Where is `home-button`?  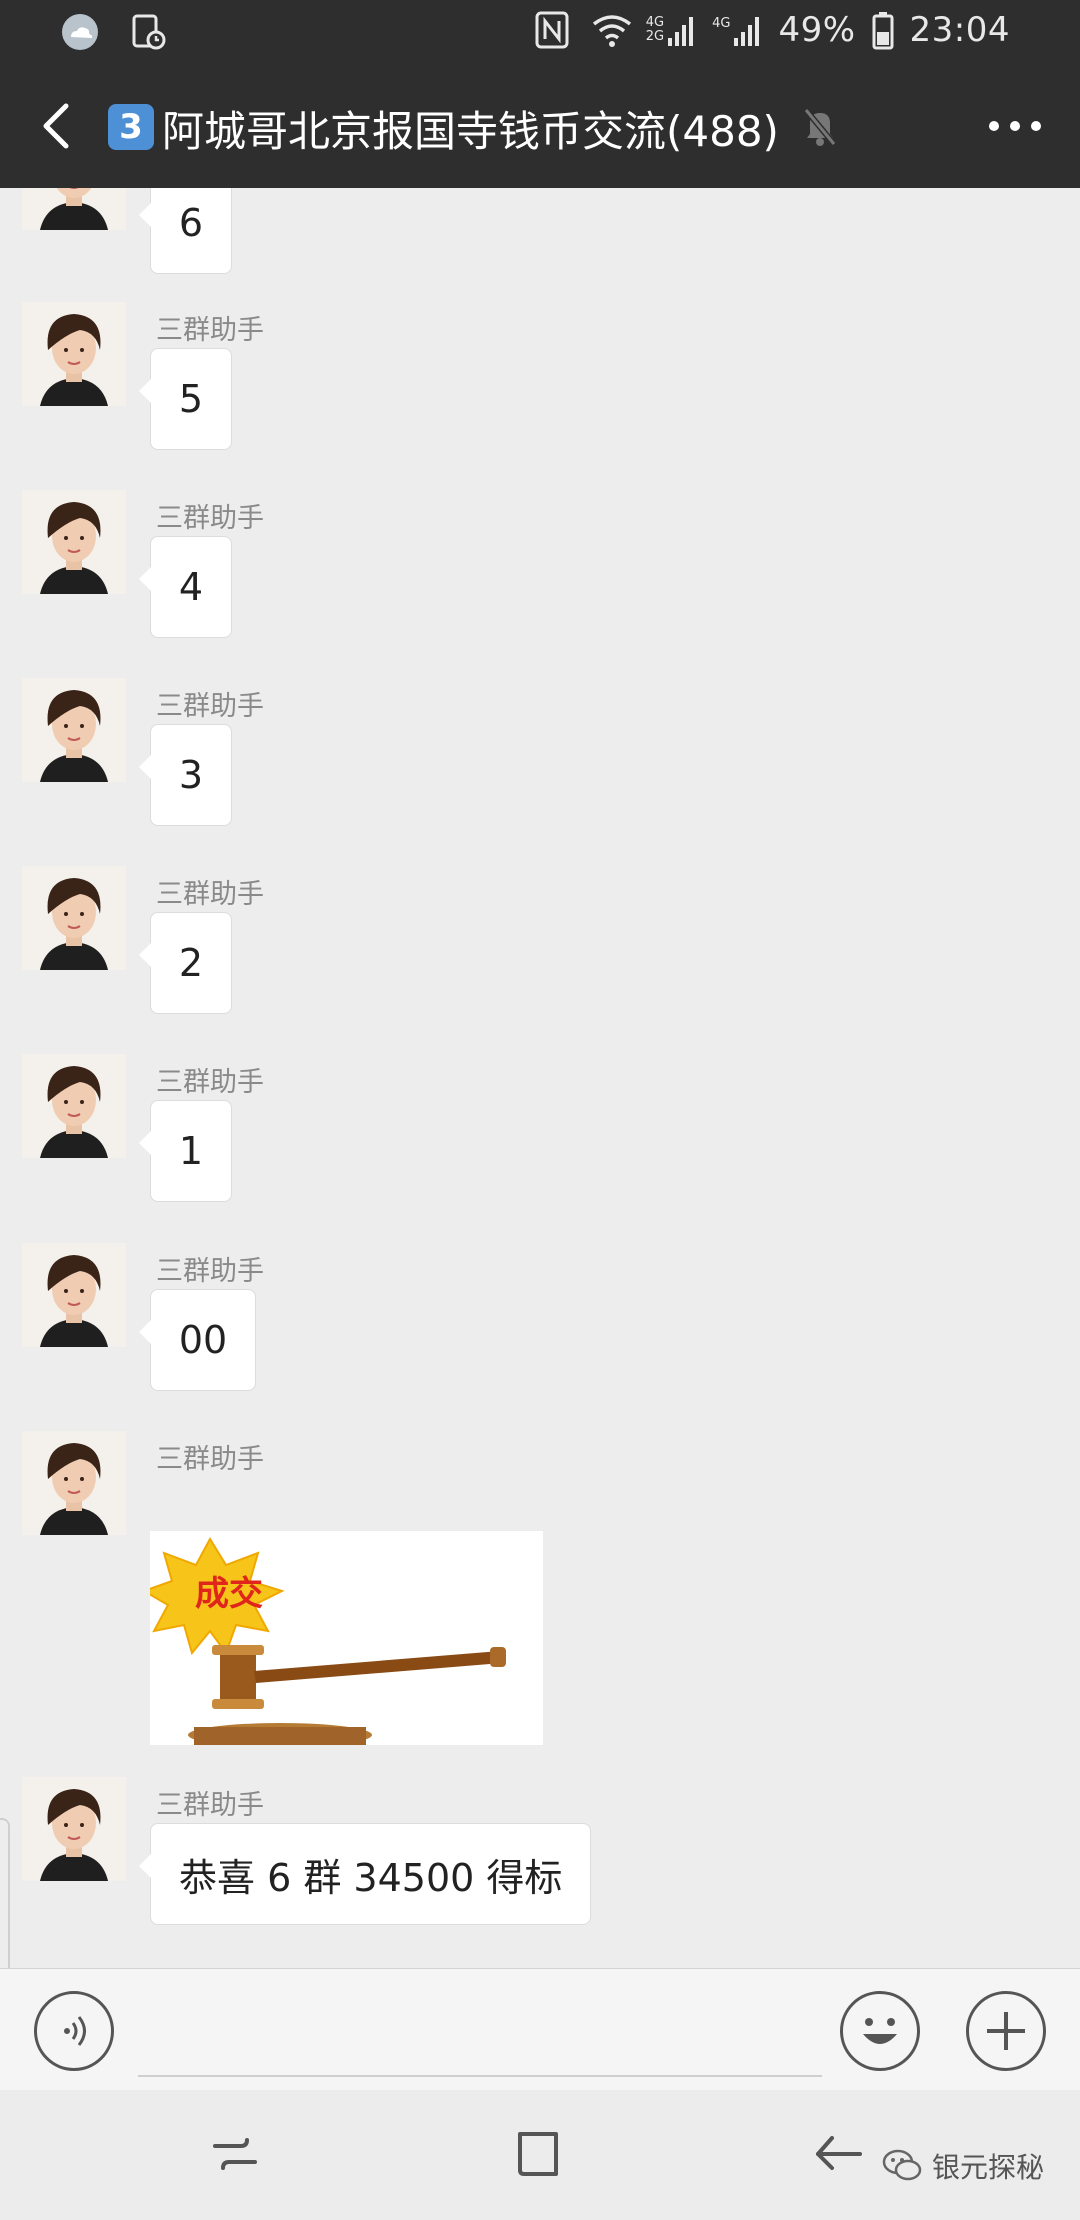 home-button is located at coordinates (538, 2154).